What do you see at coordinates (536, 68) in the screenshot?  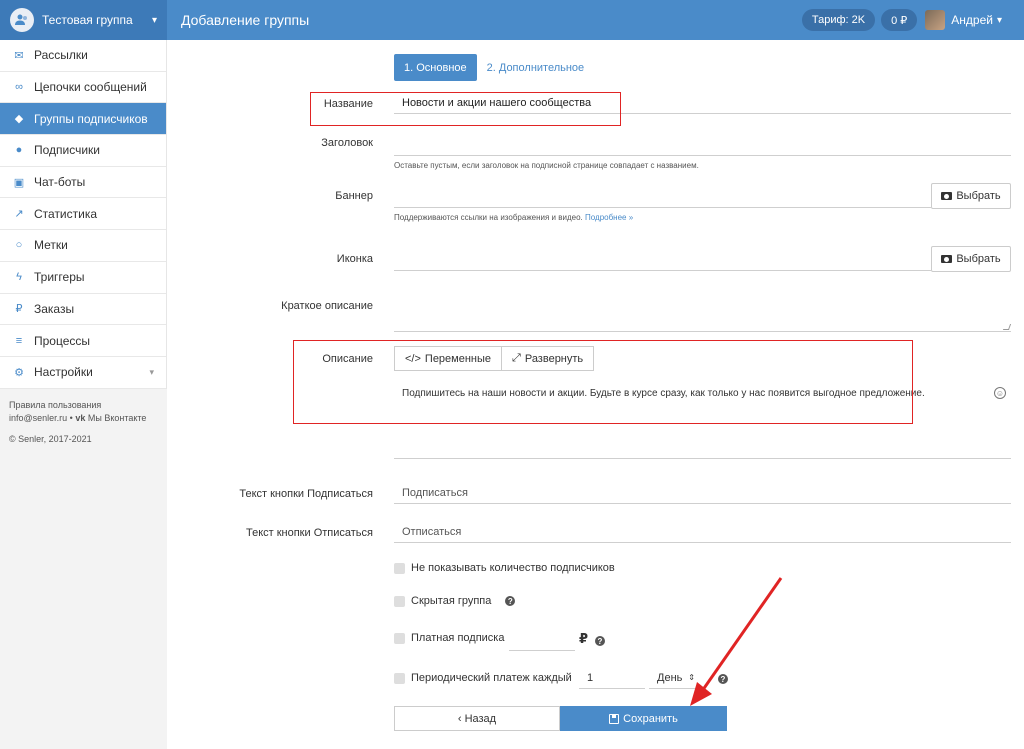 I see `tab-extra: 2. Дополнительное` at bounding box center [536, 68].